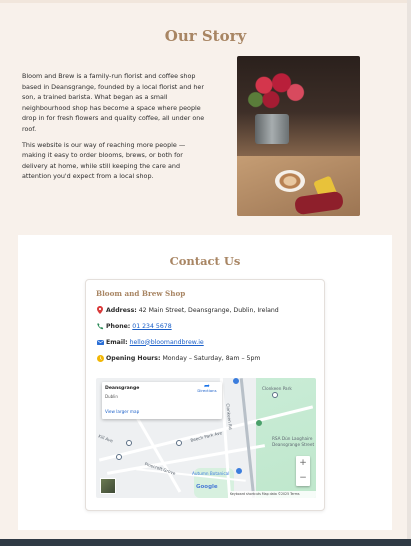 Image resolution: width=411 pixels, height=546 pixels. What do you see at coordinates (100, 358) in the screenshot?
I see `clock-icon` at bounding box center [100, 358].